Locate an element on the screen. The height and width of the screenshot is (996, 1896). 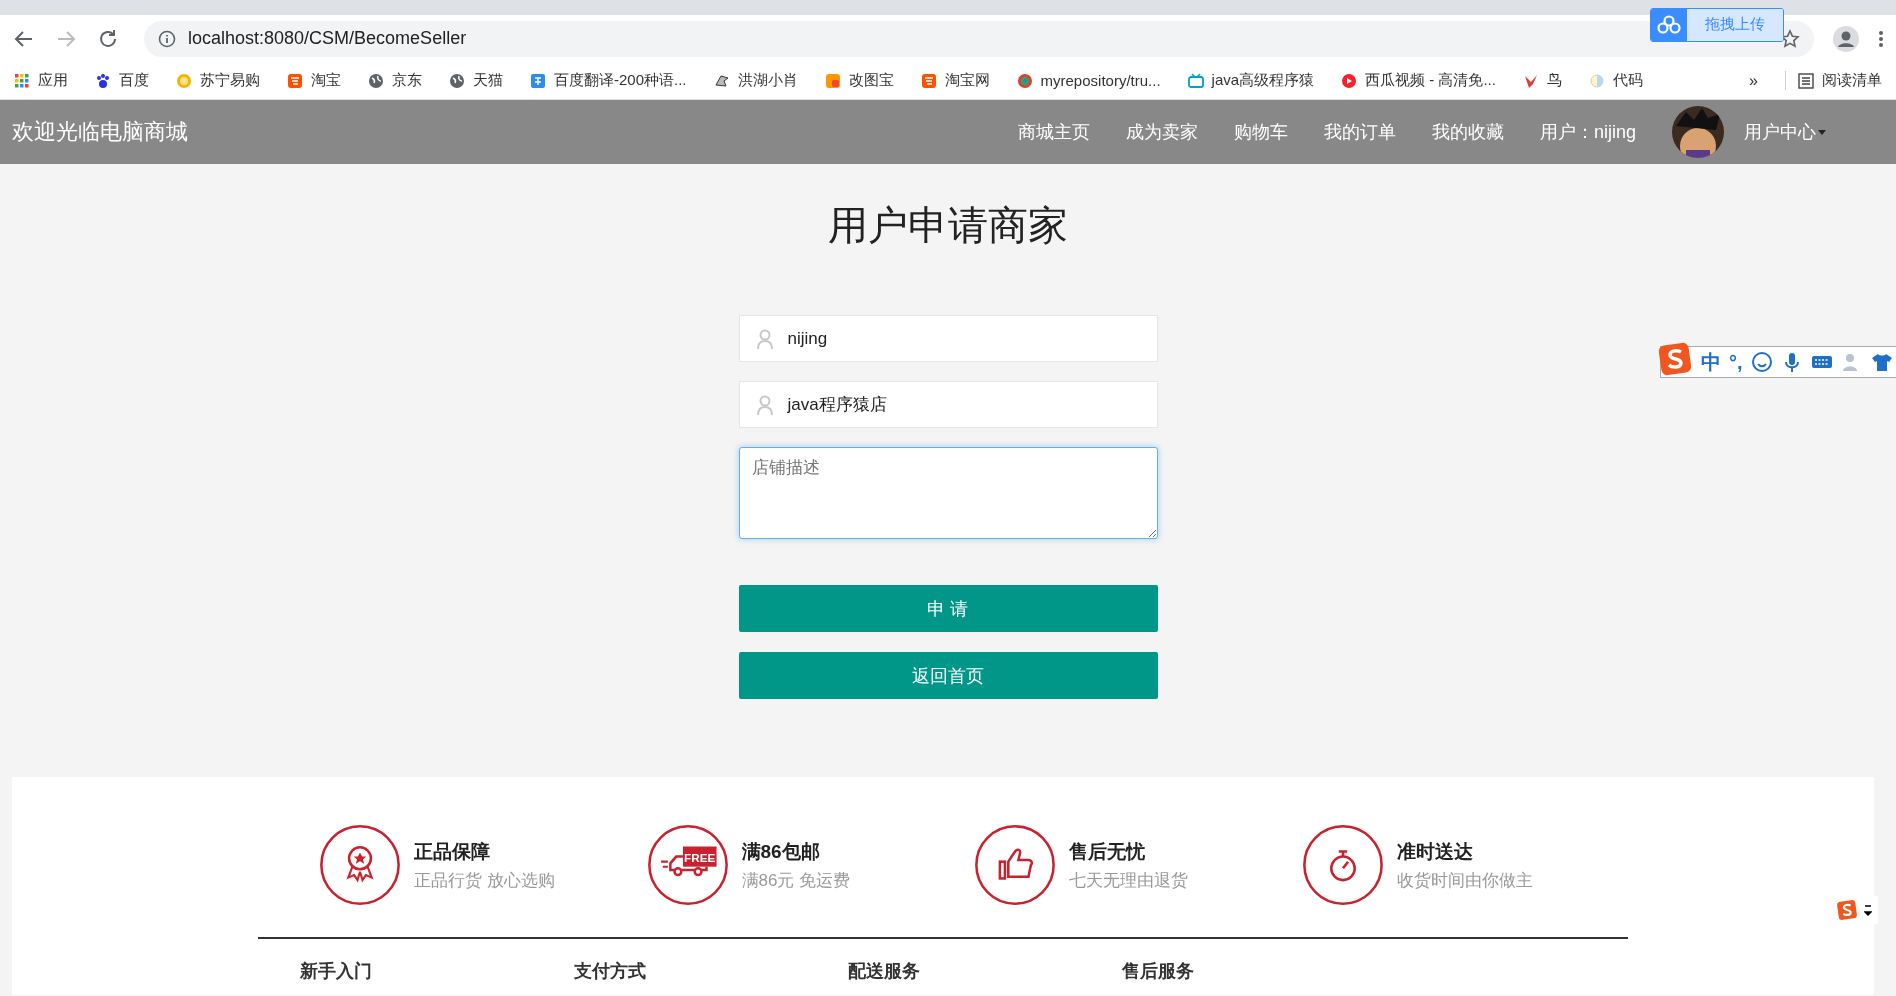
site-title: 欢迎光临电脑商城 is located at coordinates (100, 132).